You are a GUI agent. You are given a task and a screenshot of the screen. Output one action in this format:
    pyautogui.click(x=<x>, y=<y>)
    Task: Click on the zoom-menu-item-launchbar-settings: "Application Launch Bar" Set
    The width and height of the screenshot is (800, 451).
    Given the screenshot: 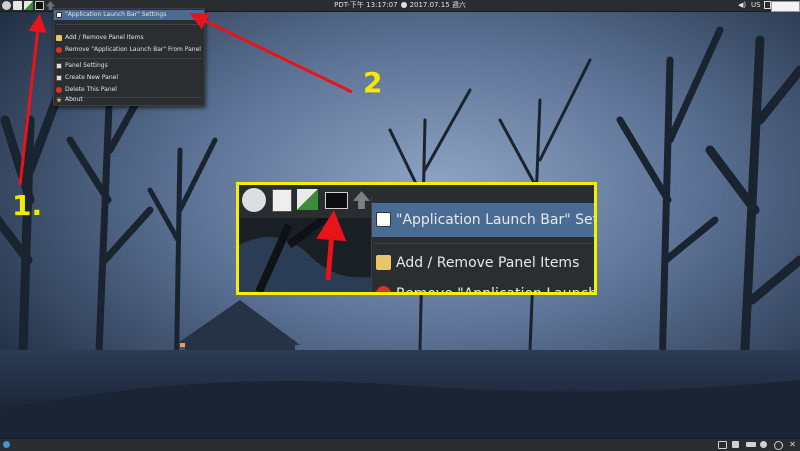 What is the action you would take?
    pyautogui.click(x=483, y=220)
    